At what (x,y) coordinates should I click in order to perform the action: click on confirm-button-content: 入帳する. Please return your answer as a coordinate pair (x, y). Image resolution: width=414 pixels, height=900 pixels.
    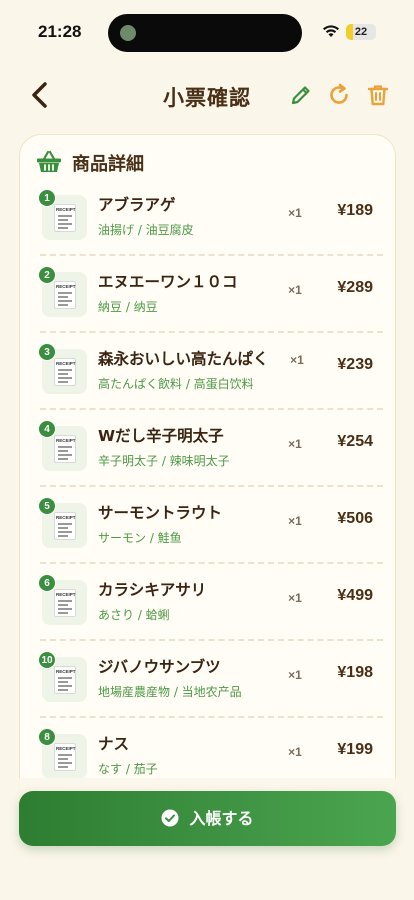
    Looking at the image, I should click on (207, 818).